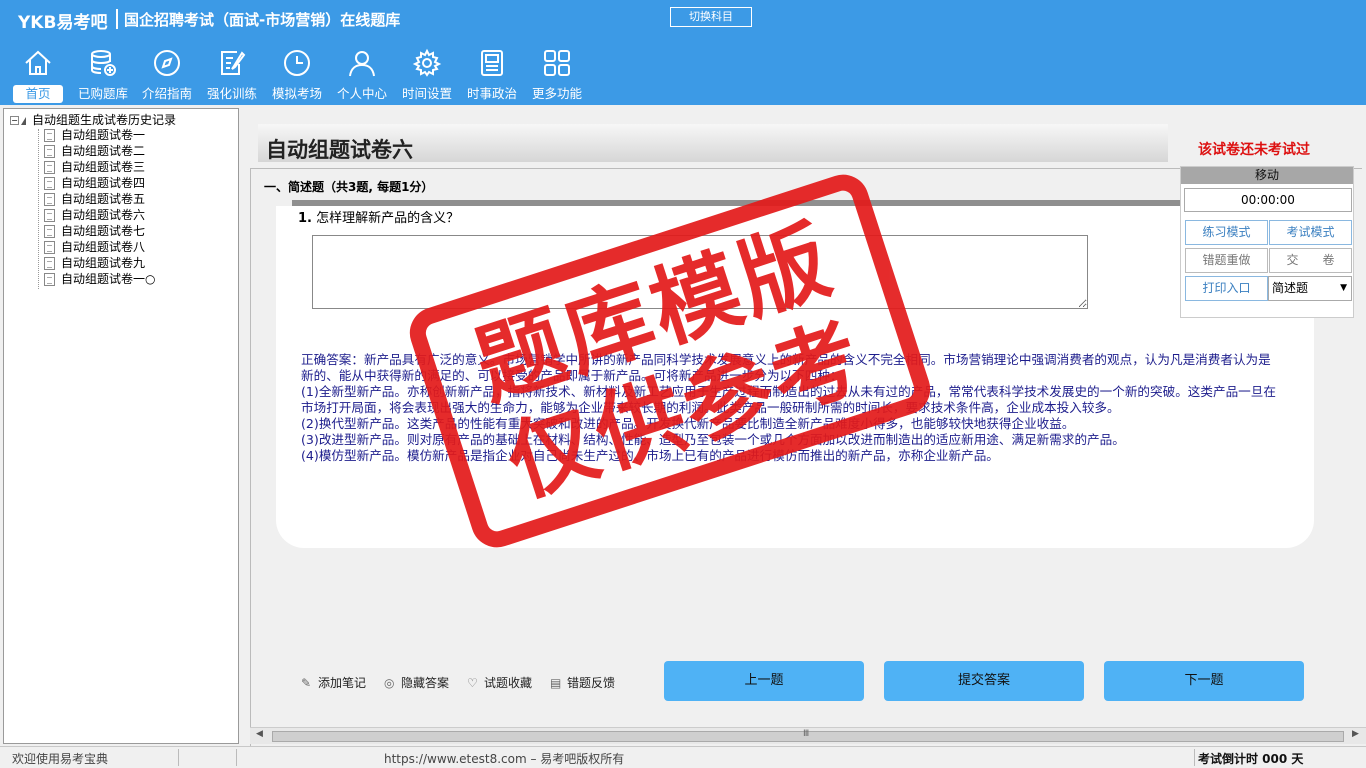 The width and height of the screenshot is (1366, 768). Describe the element at coordinates (556, 93) in the screenshot. I see `nav-label: 更多功能` at that location.